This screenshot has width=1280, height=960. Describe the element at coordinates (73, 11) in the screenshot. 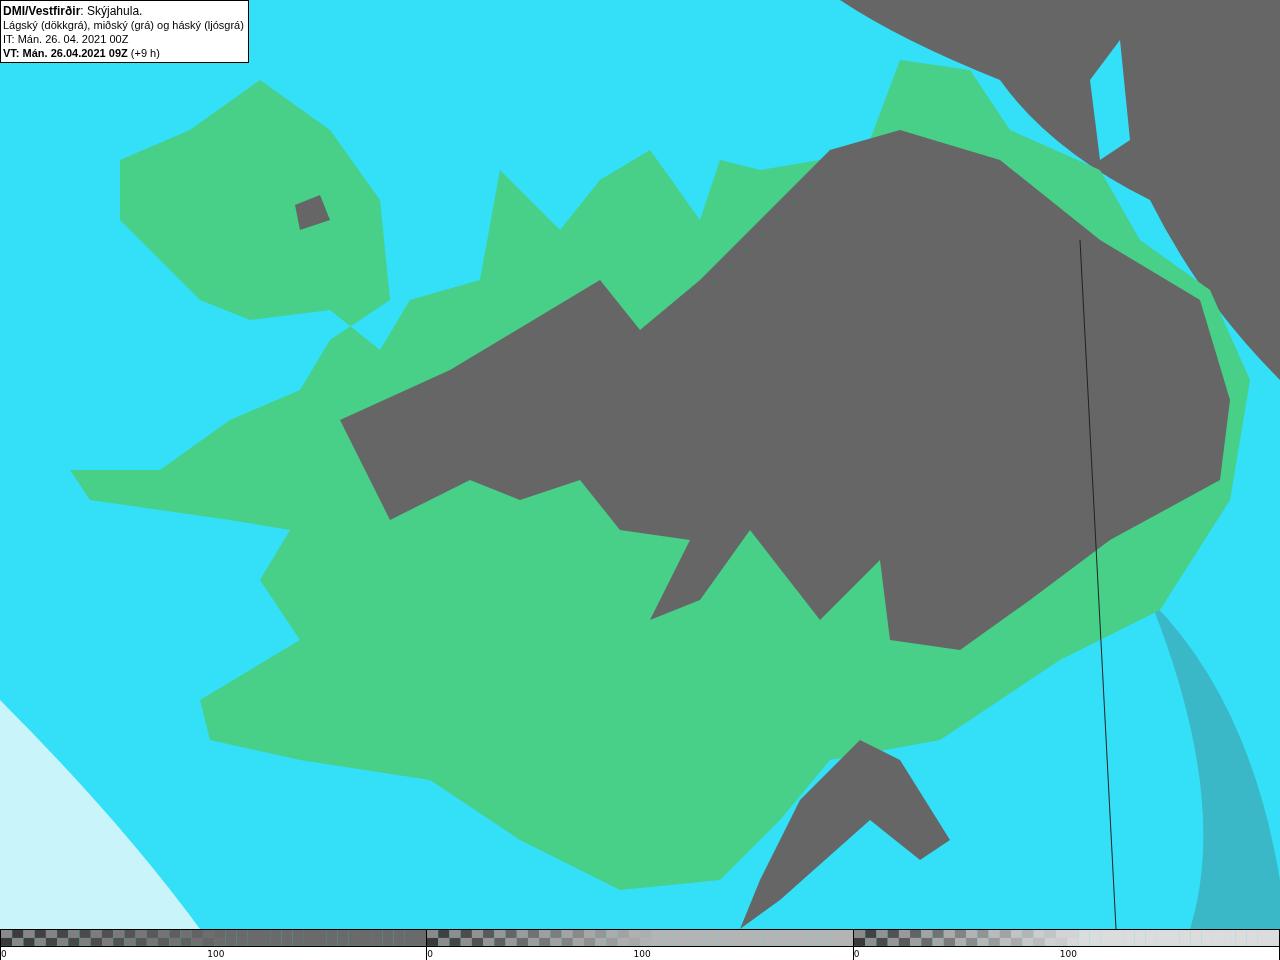

I see `caption-line: DMI/Vestfirðir: Skýjahula.` at that location.